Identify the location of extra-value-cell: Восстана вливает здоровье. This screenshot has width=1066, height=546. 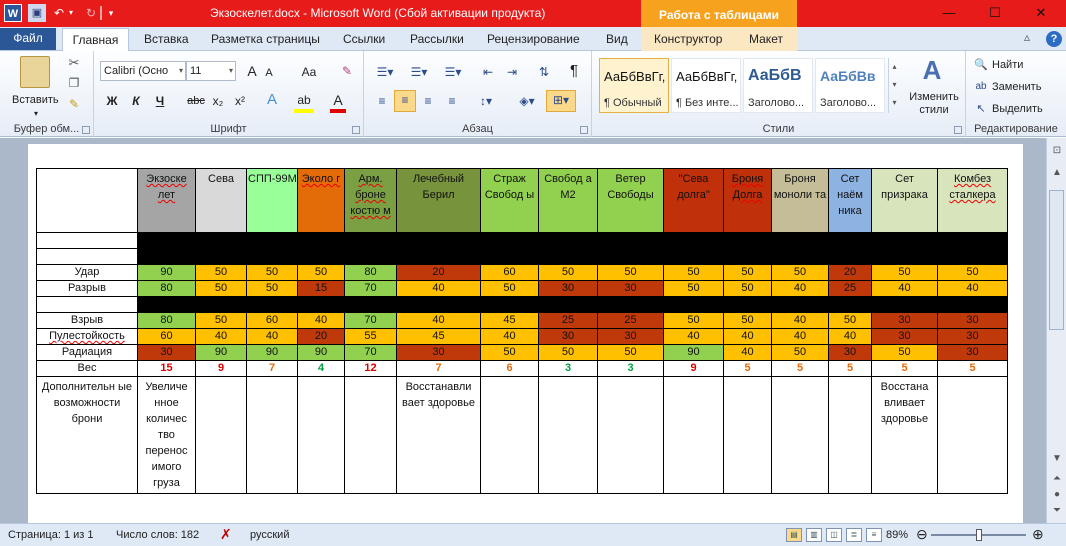
(904, 435).